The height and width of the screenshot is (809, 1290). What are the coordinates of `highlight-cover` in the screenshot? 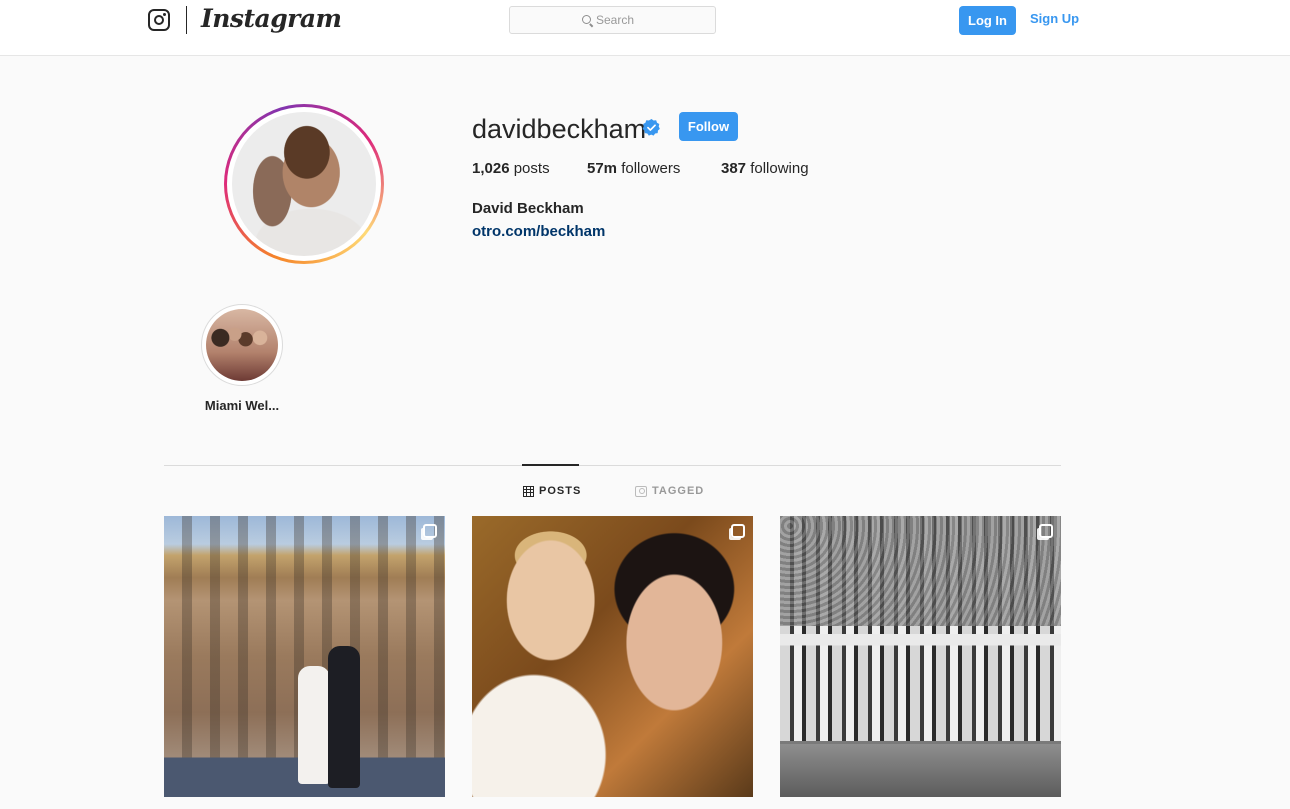 It's located at (242, 345).